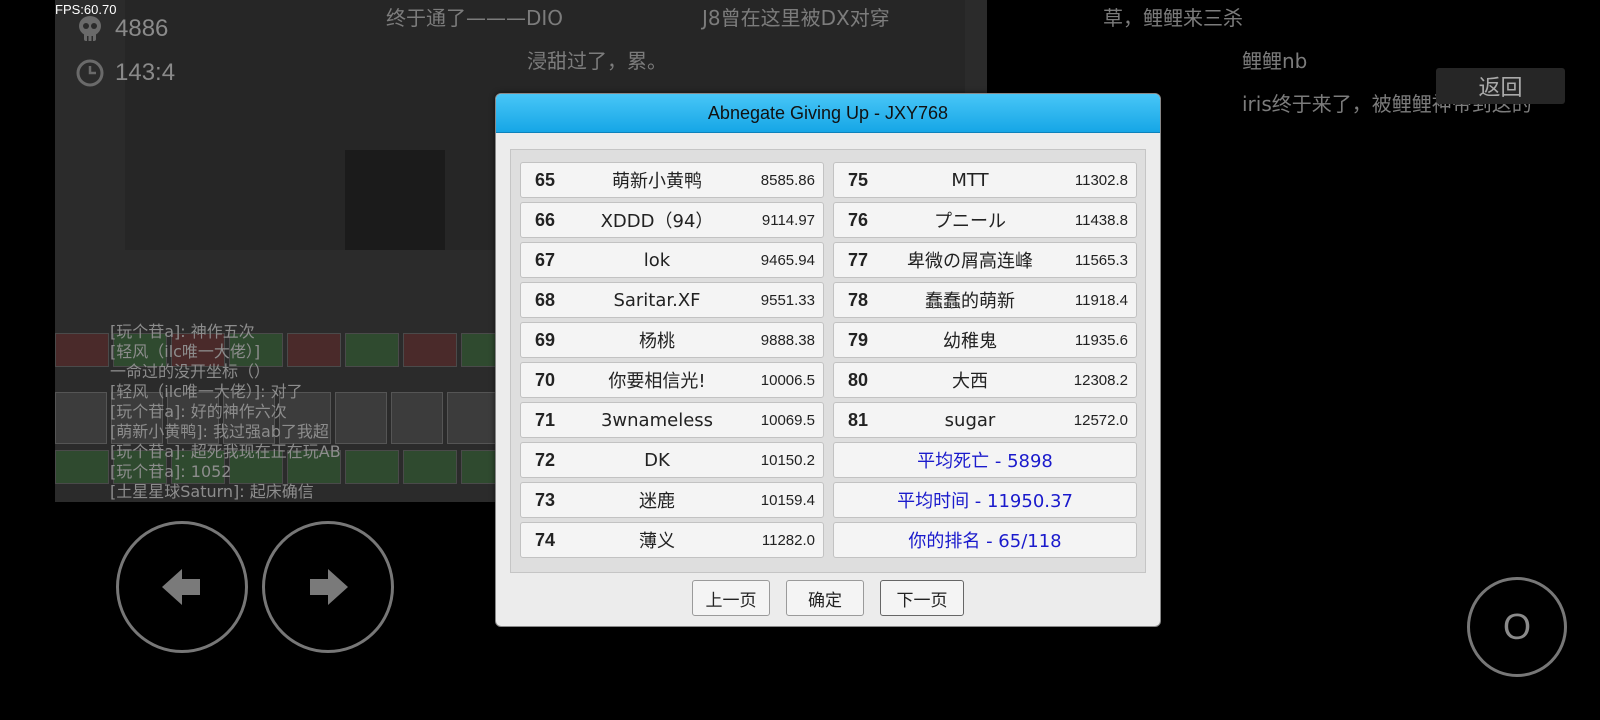 The width and height of the screenshot is (1600, 720). What do you see at coordinates (970, 301) in the screenshot?
I see `leaderboard-player-name: 蠢蠢的萌新` at bounding box center [970, 301].